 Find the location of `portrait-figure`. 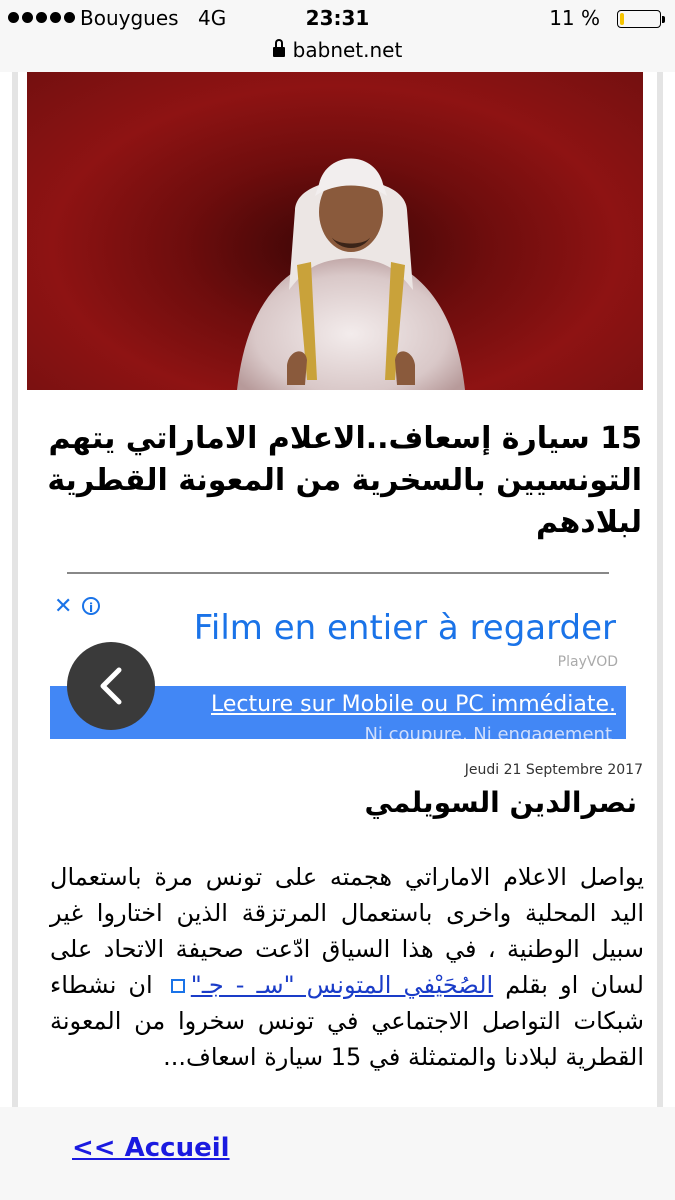

portrait-figure is located at coordinates (351, 274).